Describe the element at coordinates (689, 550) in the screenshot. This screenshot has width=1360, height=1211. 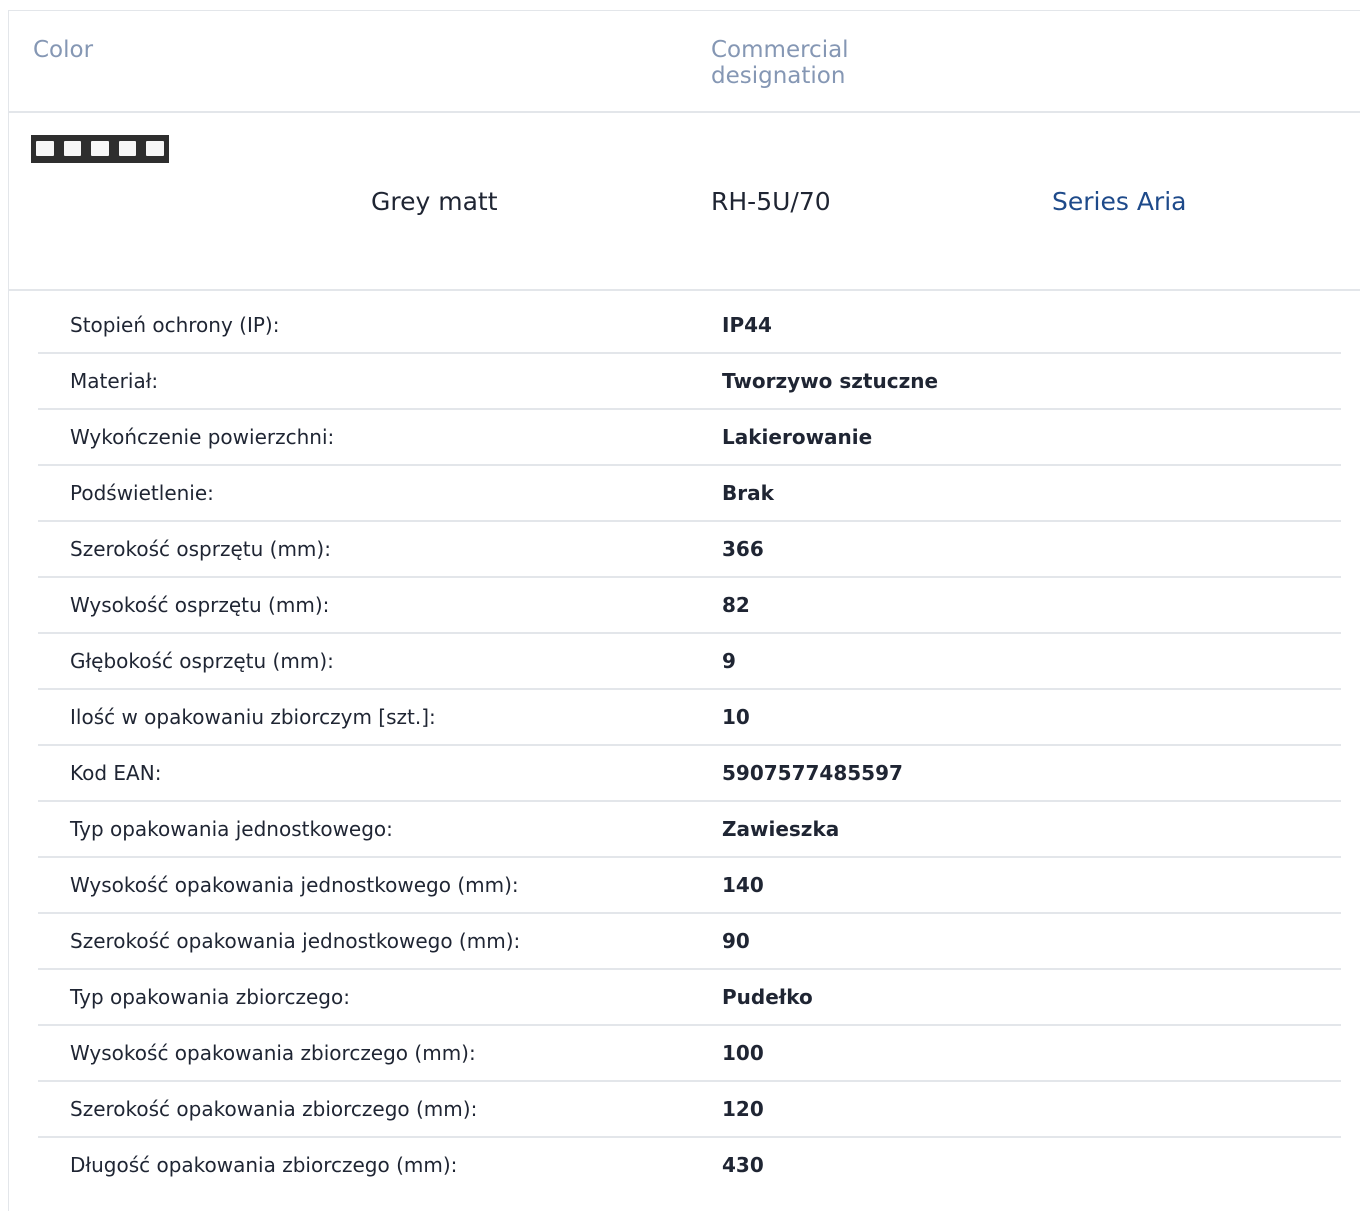
I see `spec-row: Szerokość osprzętu (mm): 366` at that location.